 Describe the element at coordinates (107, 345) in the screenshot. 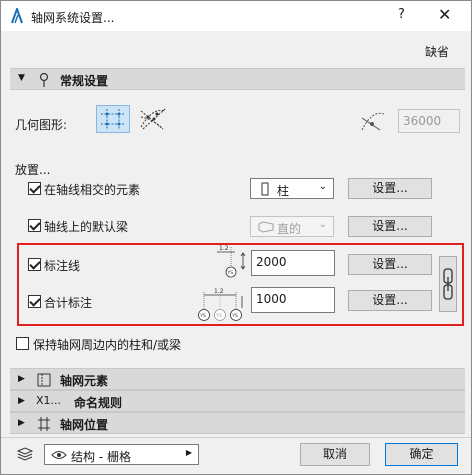

I see `perimeter-label: 保持轴网周边内的柱和/或梁` at that location.